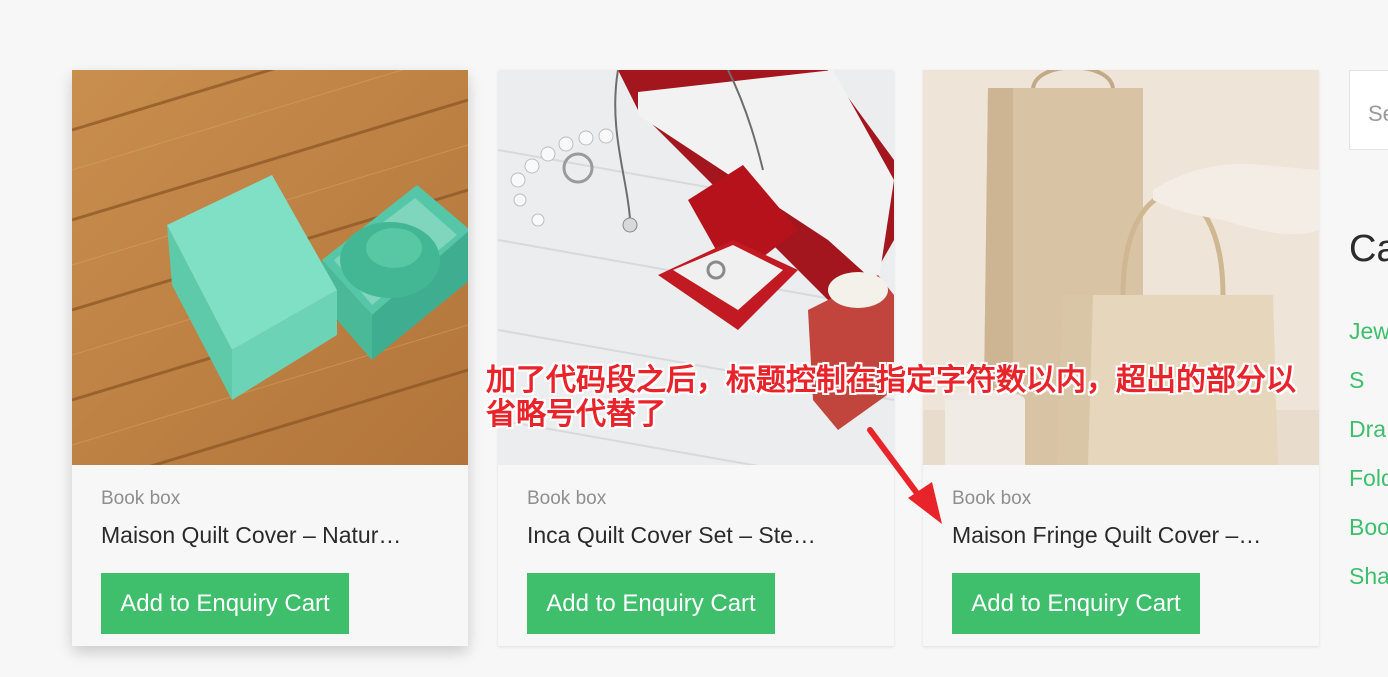  I want to click on sidebar-category-link: S, so click(1356, 380).